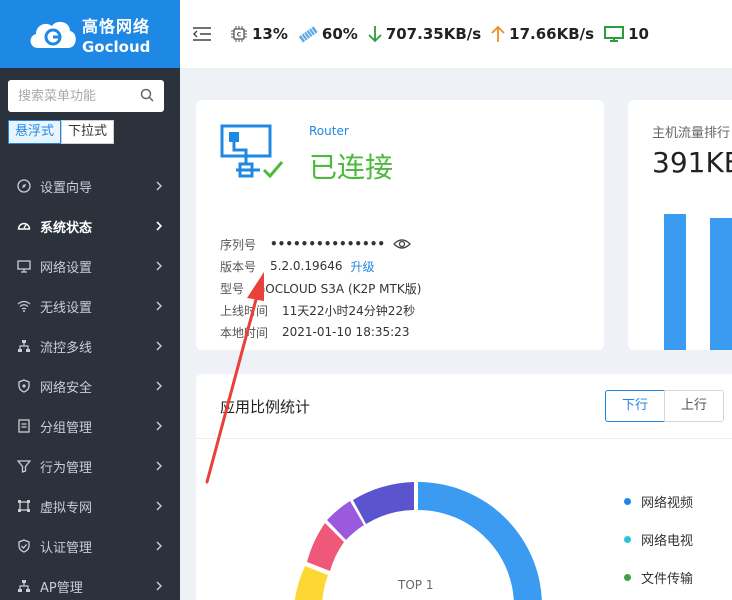 The image size is (732, 600). Describe the element at coordinates (691, 133) in the screenshot. I see `flow-ranking-title: 主机流量排行` at that location.